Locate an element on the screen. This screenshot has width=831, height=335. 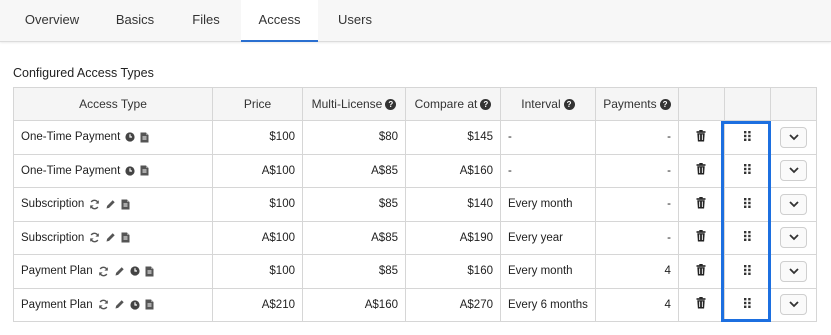
tab-overview: Overview is located at coordinates (52, 21).